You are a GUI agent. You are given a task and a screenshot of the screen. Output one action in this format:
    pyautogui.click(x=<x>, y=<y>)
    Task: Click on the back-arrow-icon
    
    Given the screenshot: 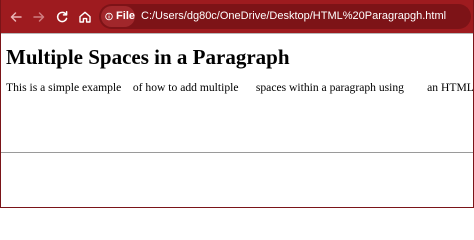 What is the action you would take?
    pyautogui.click(x=16, y=17)
    